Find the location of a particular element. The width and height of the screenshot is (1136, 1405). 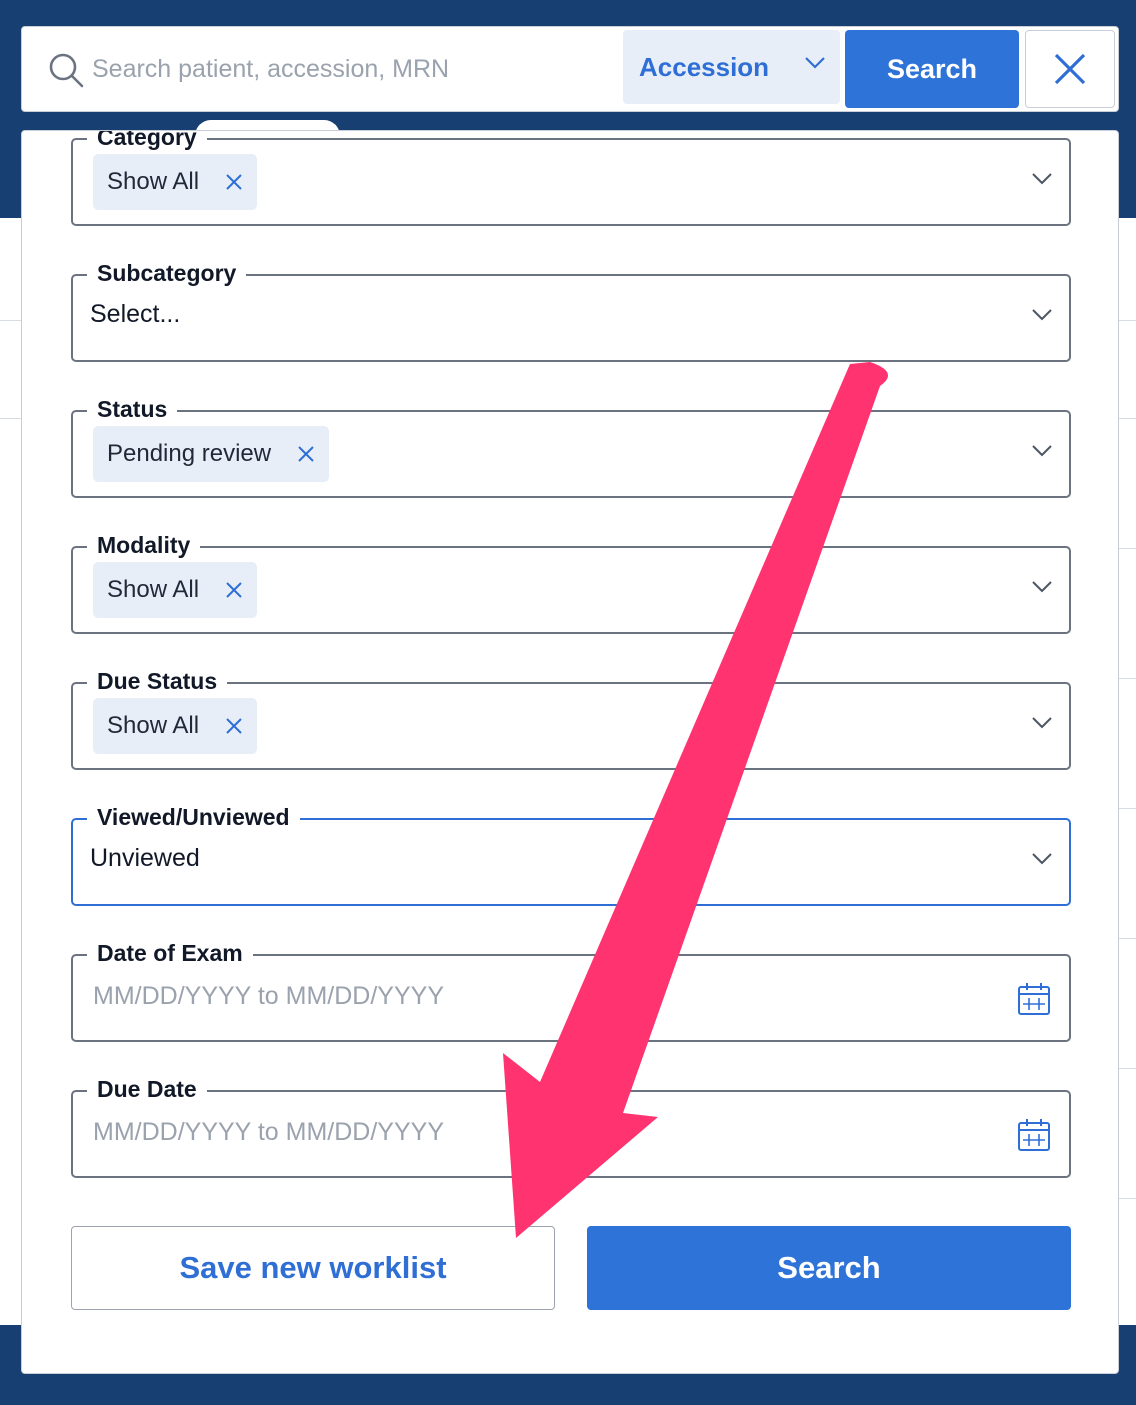

due-status-chip: Show All is located at coordinates (175, 726).